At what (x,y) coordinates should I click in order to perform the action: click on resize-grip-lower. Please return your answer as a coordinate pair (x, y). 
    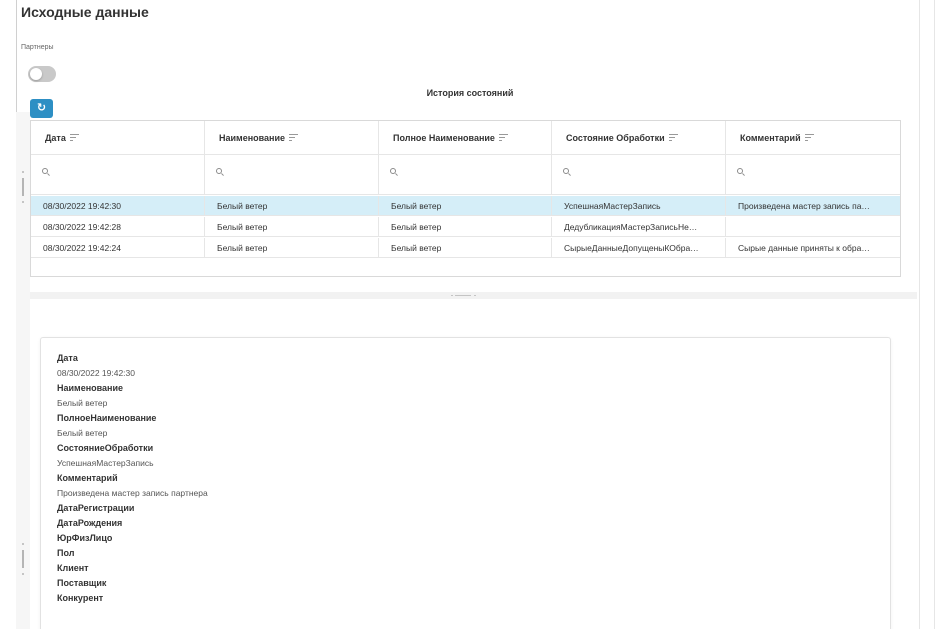
    Looking at the image, I should click on (23, 559).